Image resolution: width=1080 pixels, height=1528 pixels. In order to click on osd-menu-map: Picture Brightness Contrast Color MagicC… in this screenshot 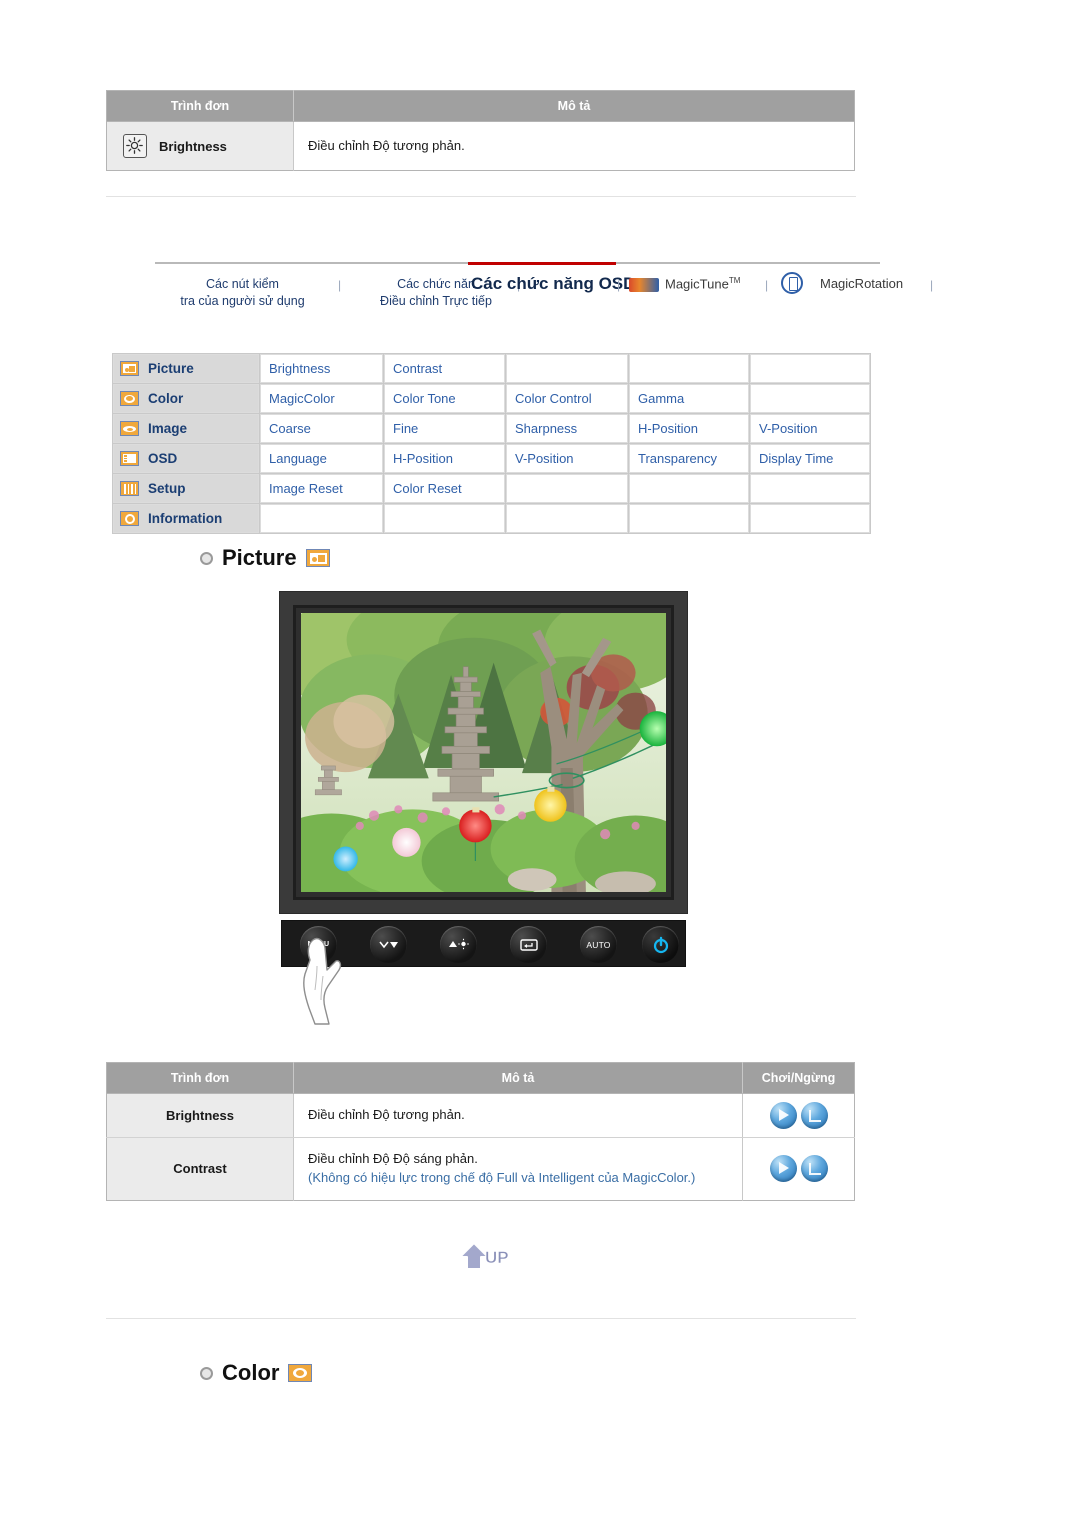, I will do `click(491, 443)`.